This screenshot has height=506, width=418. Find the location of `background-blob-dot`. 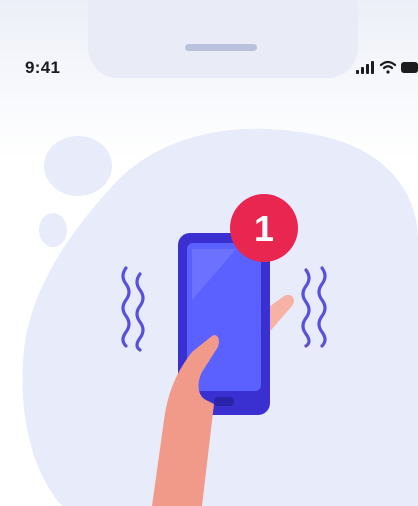

background-blob-dot is located at coordinates (53, 230).